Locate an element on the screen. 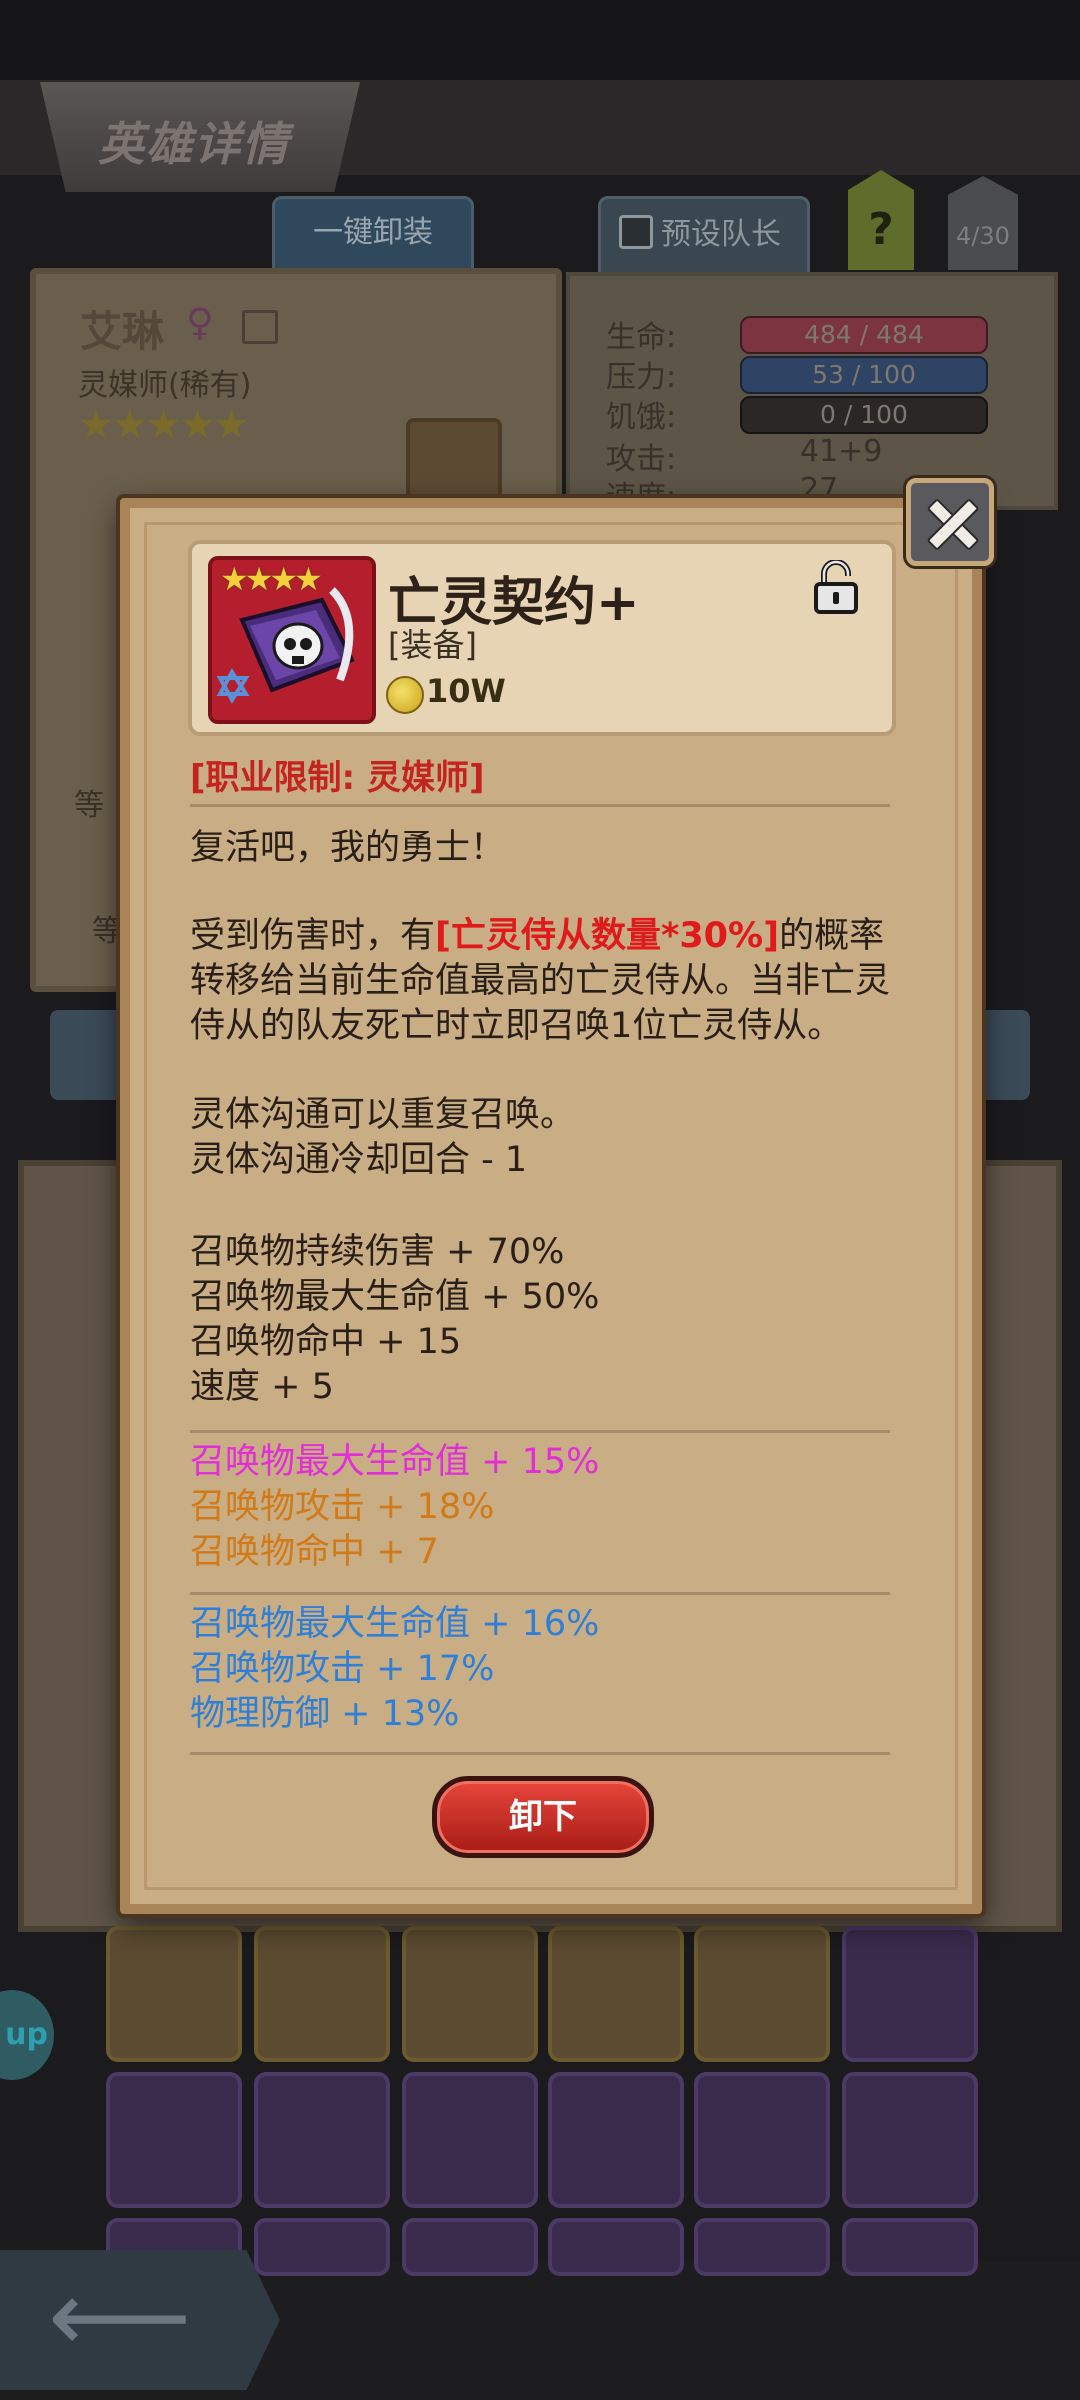 The width and height of the screenshot is (1080, 2400). item-rarity-stars: ★★★★ is located at coordinates (271, 579).